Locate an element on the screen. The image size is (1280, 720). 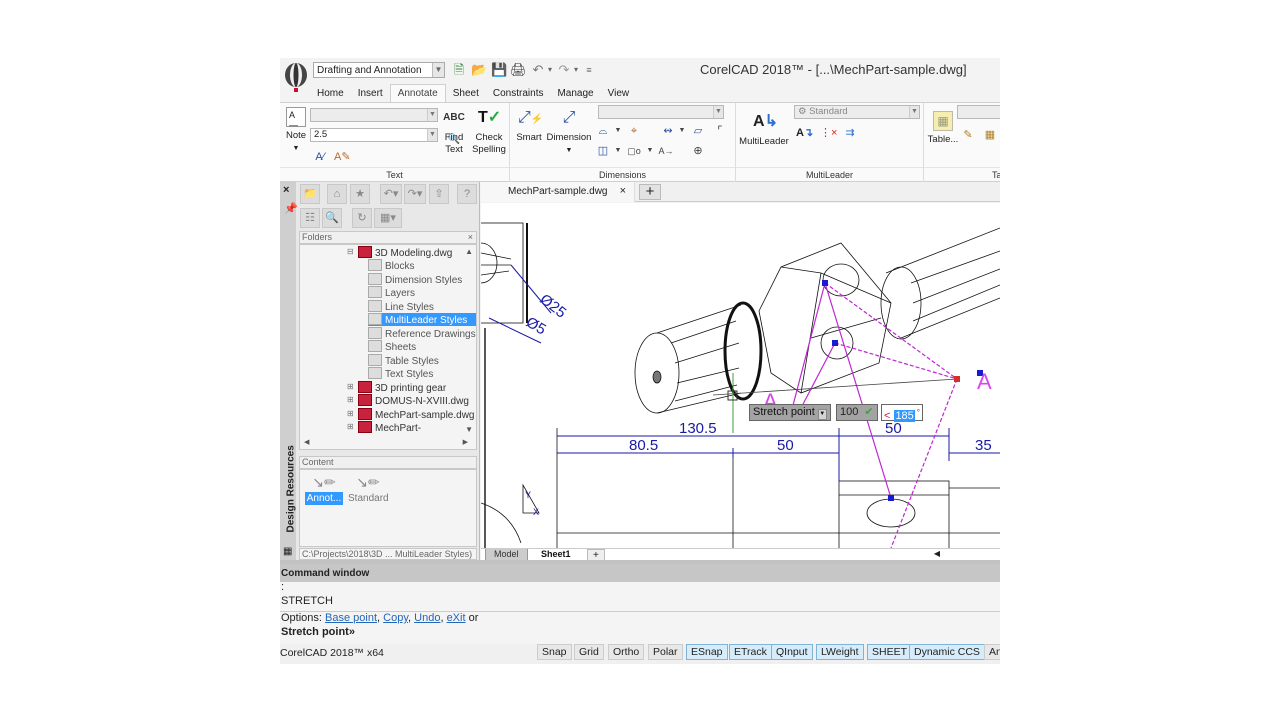
option-exit: eXit is located at coordinates (456, 618).